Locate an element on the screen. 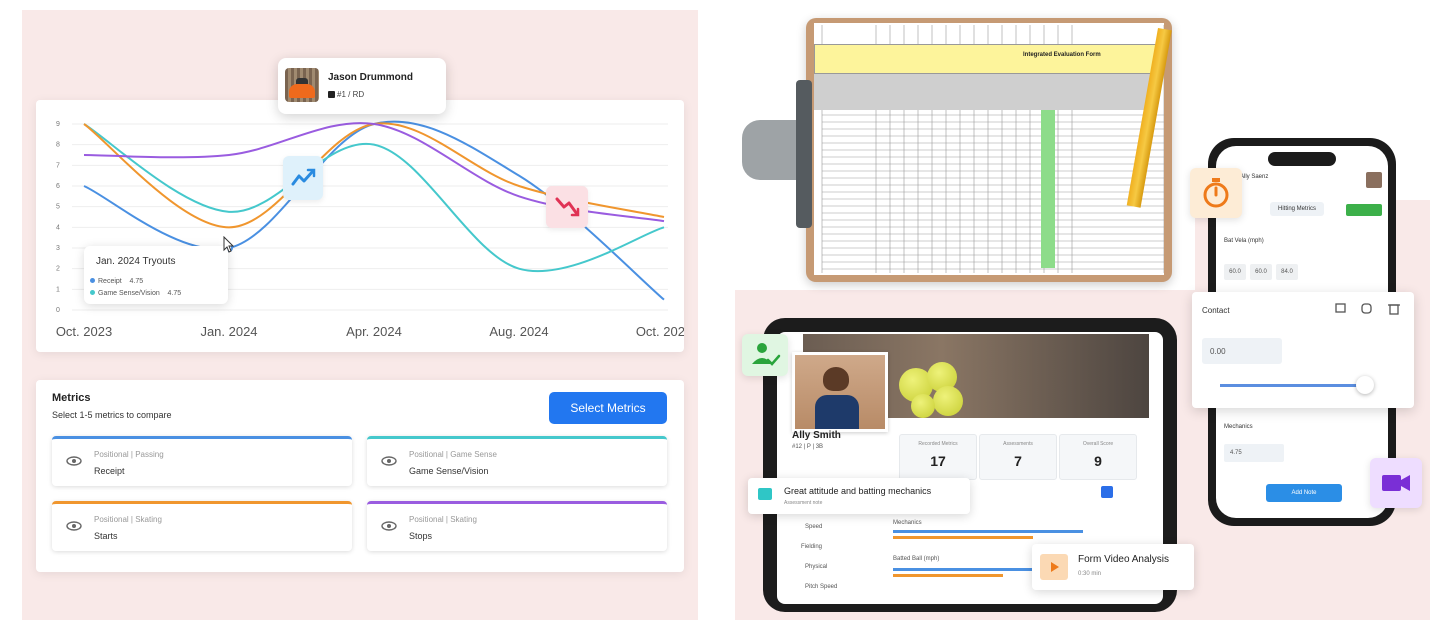 The height and width of the screenshot is (620, 1442). clipboard-evaluation-form: Integrated Evaluation Form is located at coordinates (989, 150).